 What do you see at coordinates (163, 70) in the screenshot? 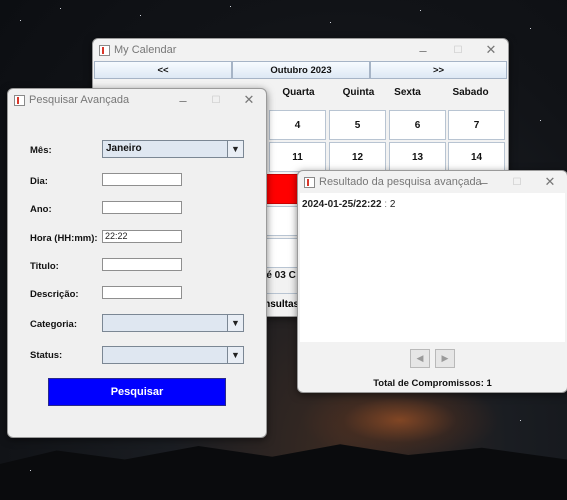
I see `previous-month-button: <<` at bounding box center [163, 70].